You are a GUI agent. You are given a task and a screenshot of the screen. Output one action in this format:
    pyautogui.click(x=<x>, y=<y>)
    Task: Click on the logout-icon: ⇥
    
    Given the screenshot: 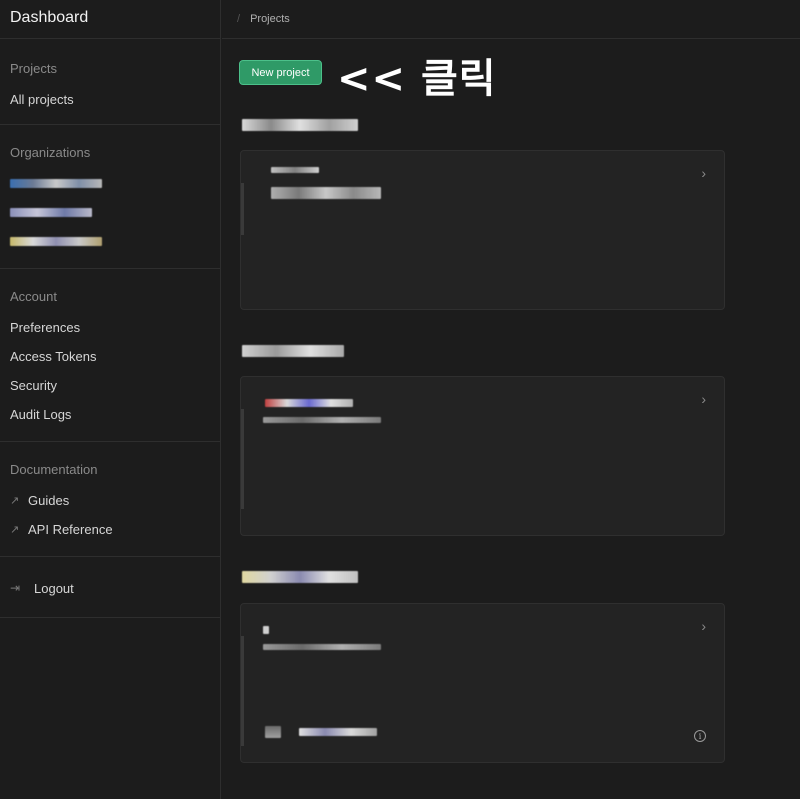 What is the action you would take?
    pyautogui.click(x=15, y=588)
    